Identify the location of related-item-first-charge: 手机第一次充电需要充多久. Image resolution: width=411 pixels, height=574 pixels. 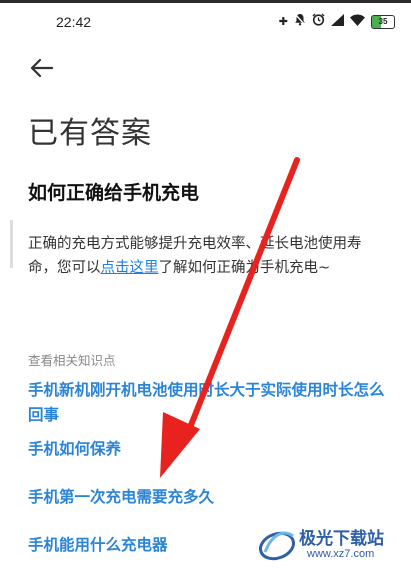
(210, 497).